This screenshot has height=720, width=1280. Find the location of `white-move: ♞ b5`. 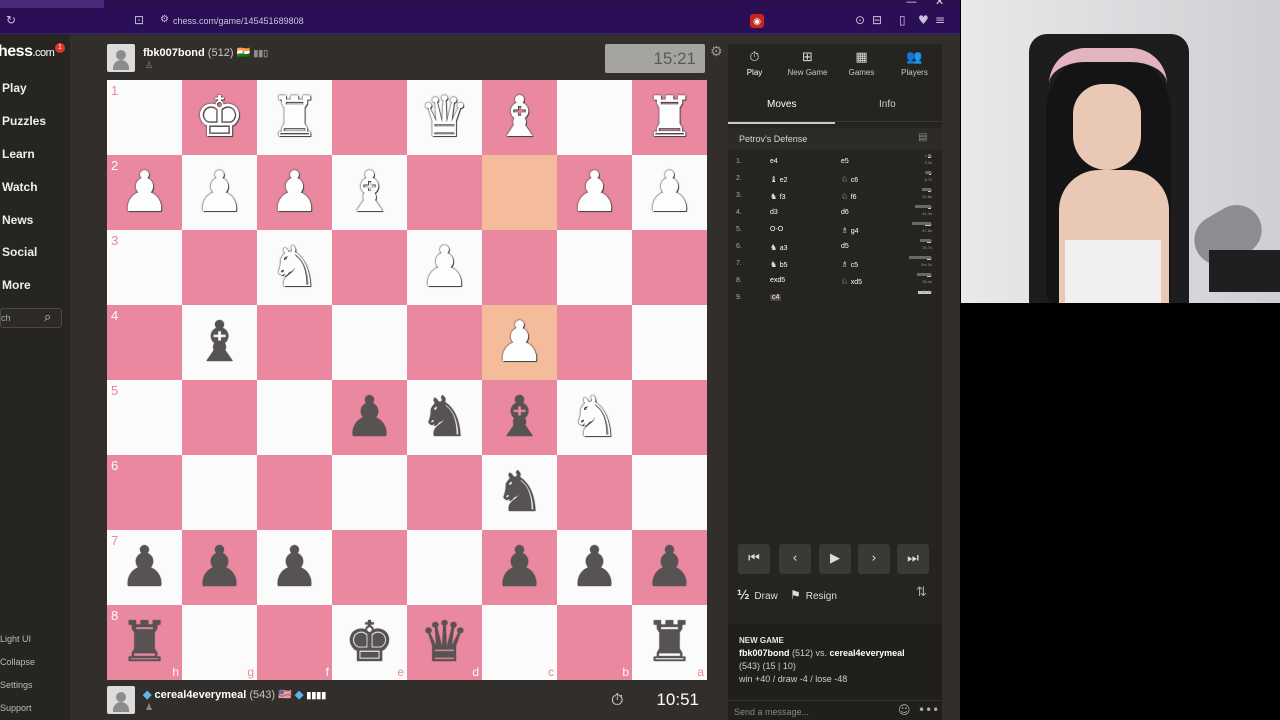

white-move: ♞ b5 is located at coordinates (779, 264).